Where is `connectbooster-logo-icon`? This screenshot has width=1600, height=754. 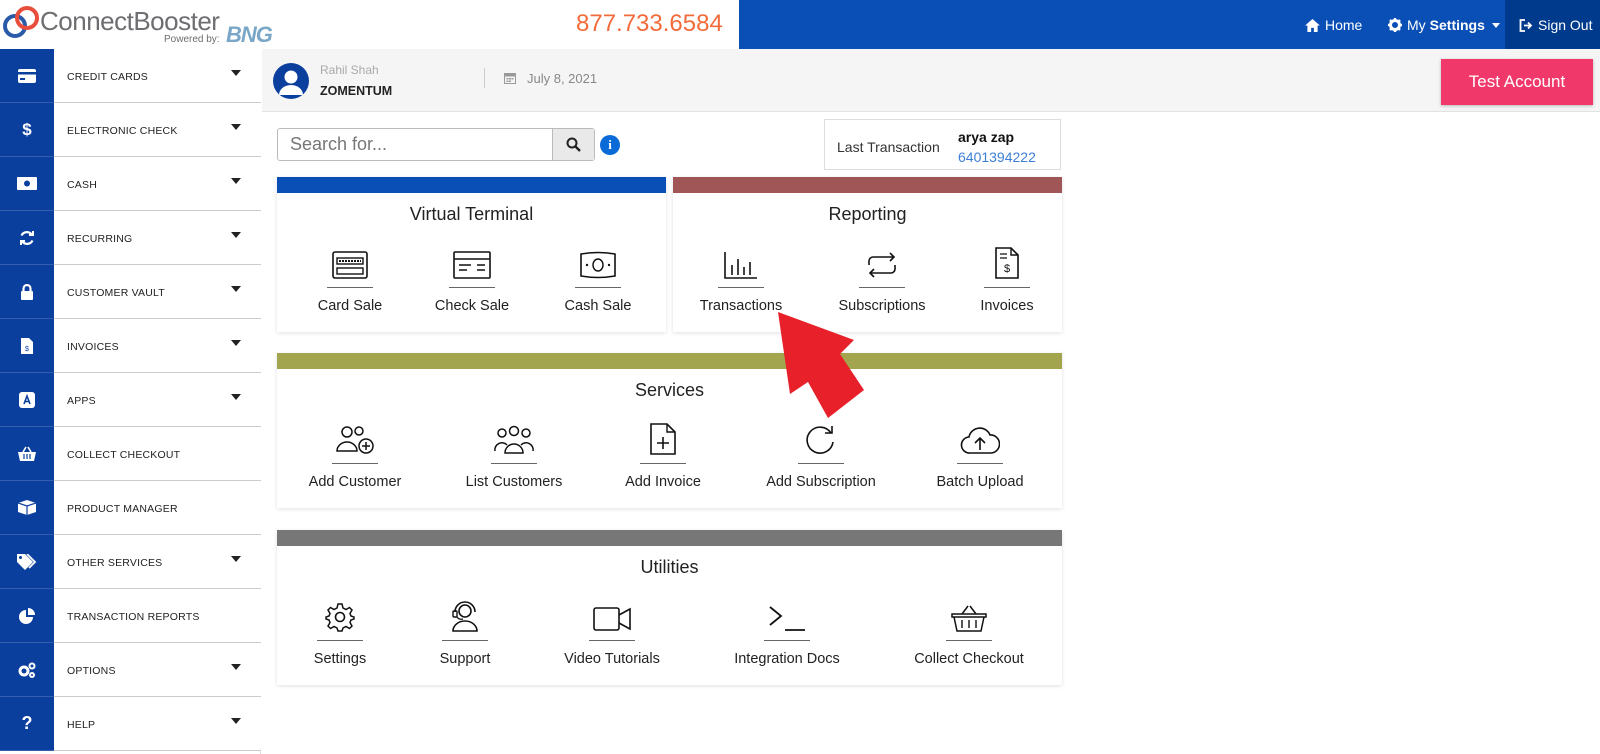
connectbooster-logo-icon is located at coordinates (21, 22).